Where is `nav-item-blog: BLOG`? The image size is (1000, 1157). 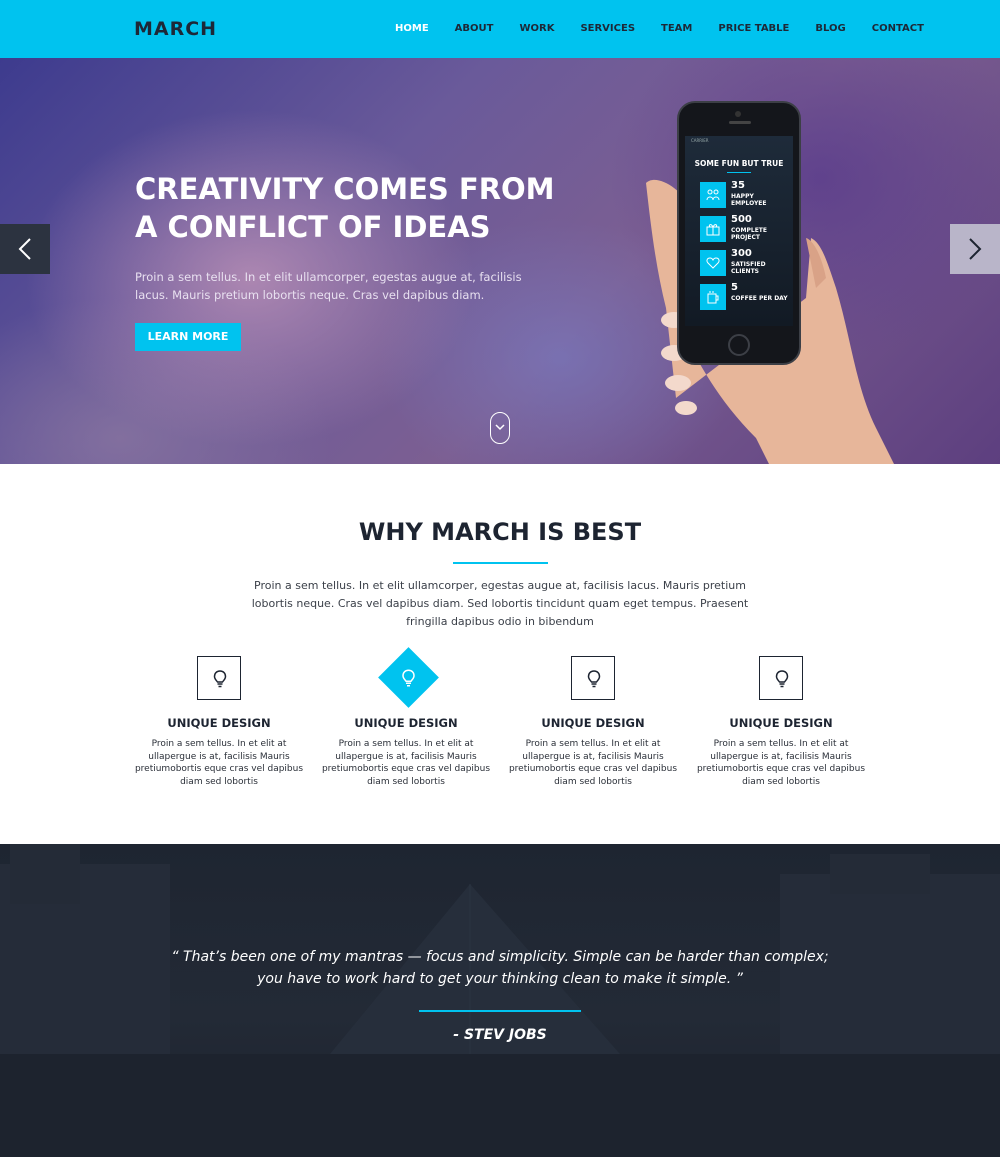
nav-item-blog: BLOG is located at coordinates (830, 28).